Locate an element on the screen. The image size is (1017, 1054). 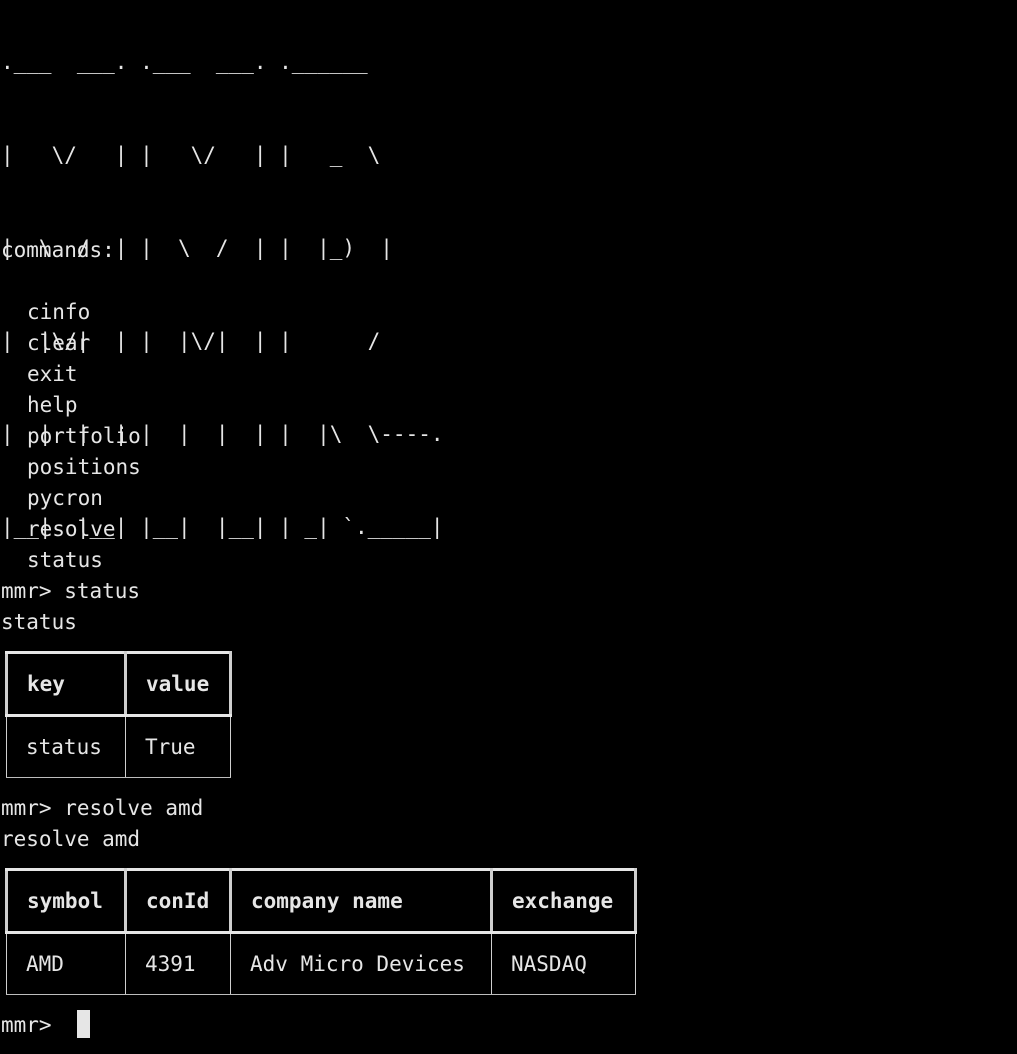
prompt-text: mmr> is located at coordinates (33, 1025).